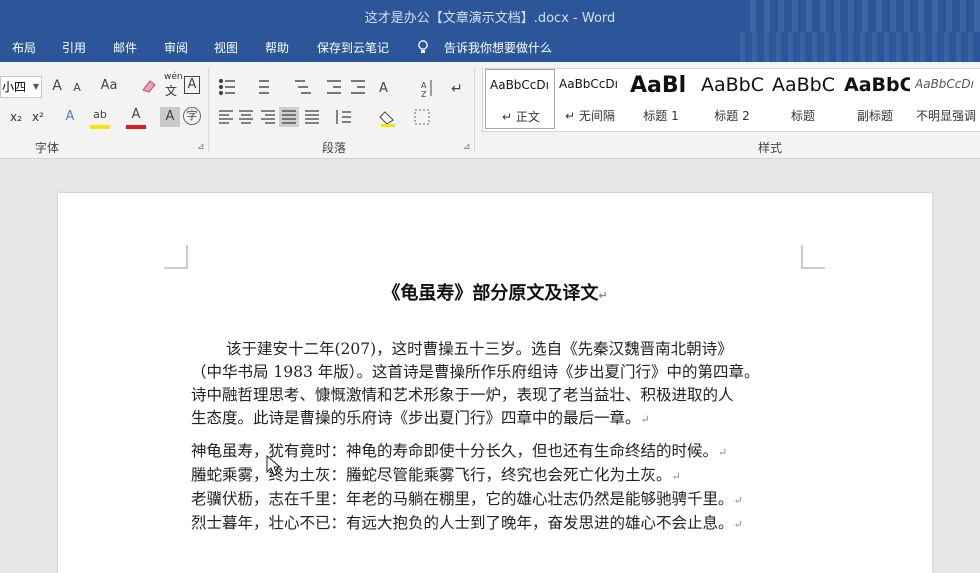  Describe the element at coordinates (803, 99) in the screenshot. I see `style-title: AaBbC 标题` at that location.